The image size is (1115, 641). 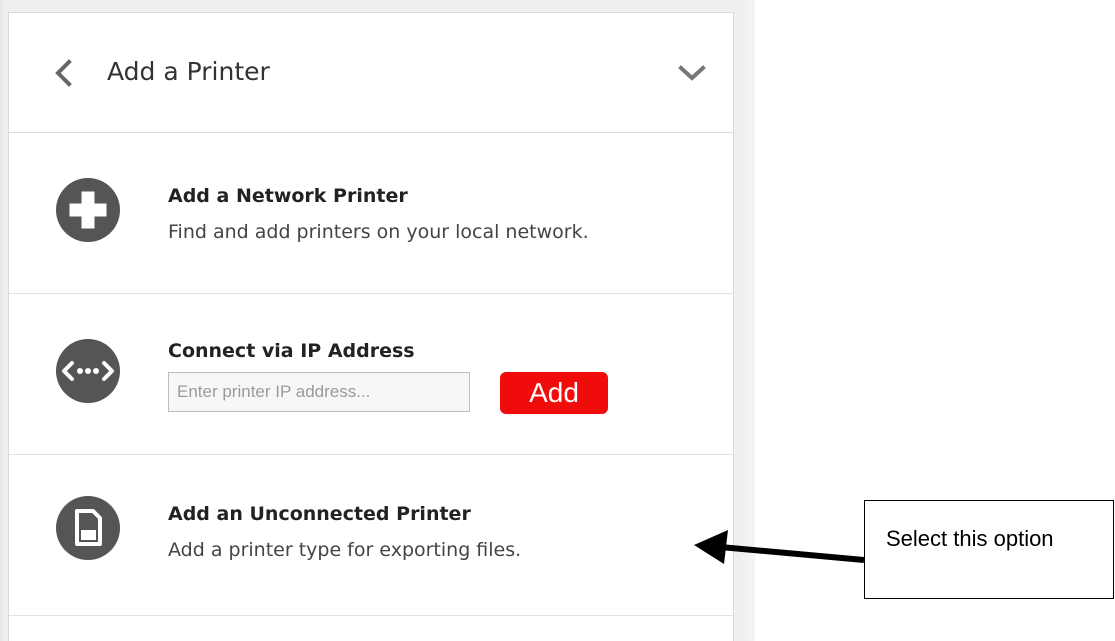 I want to click on panel-header: Add a Printer, so click(x=371, y=73).